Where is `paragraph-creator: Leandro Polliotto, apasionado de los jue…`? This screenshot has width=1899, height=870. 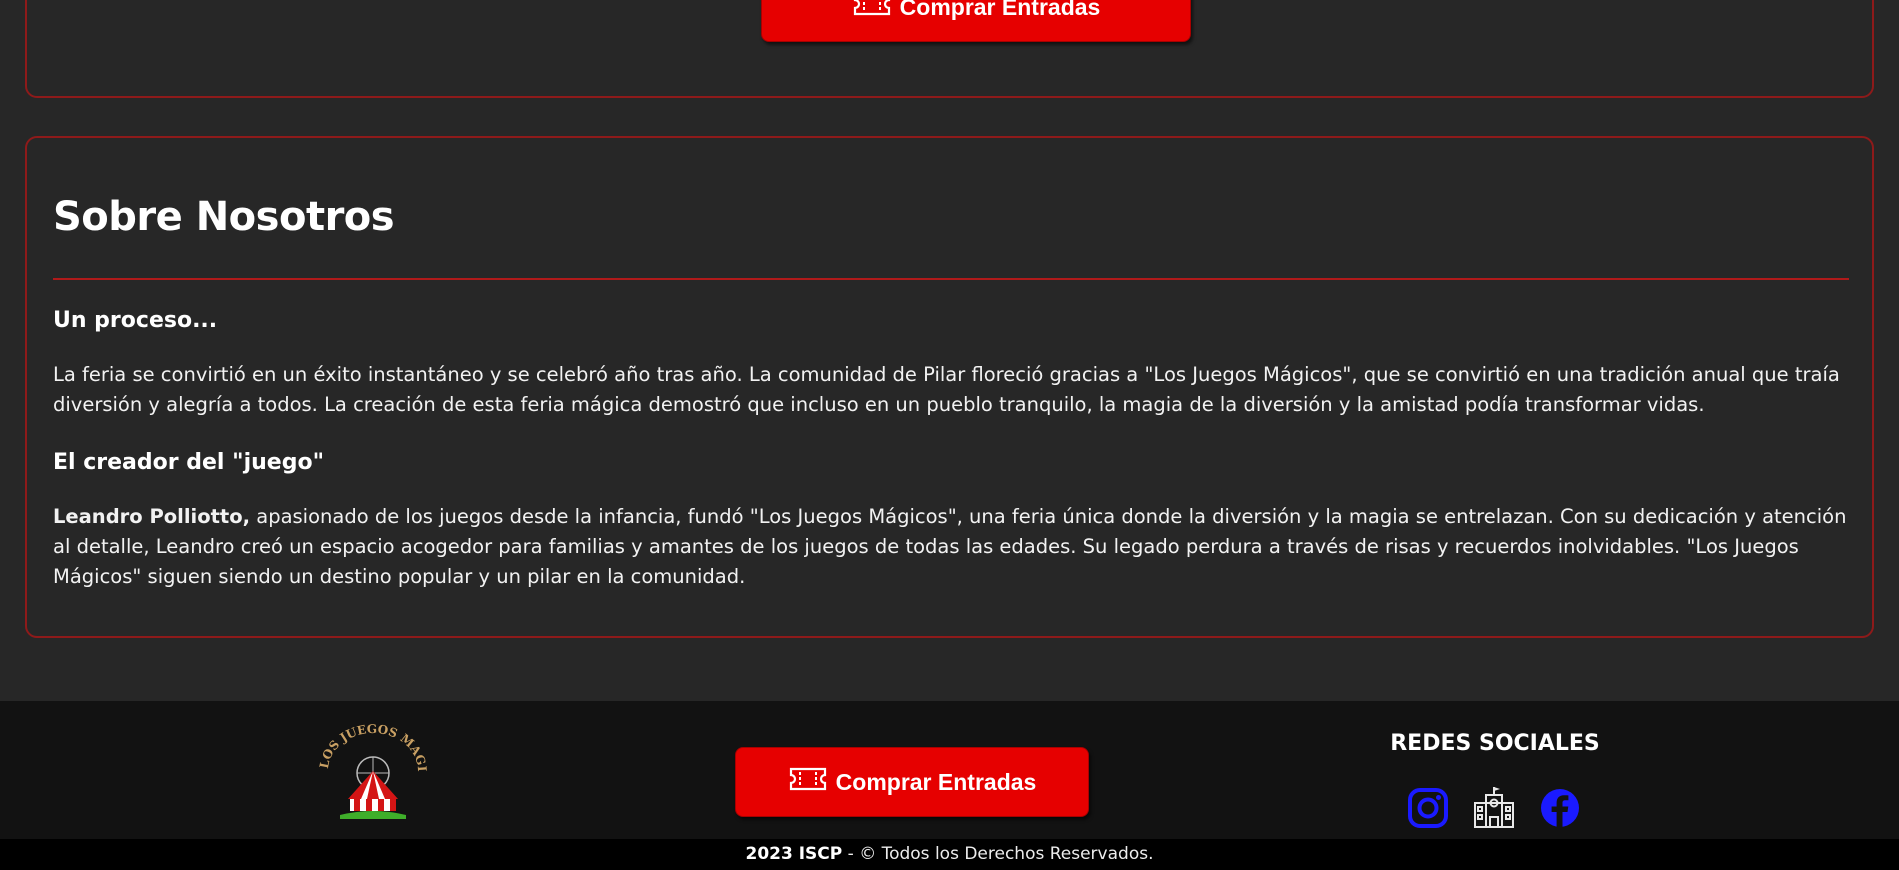 paragraph-creator: Leandro Polliotto, apasionado de los jue… is located at coordinates (953, 547).